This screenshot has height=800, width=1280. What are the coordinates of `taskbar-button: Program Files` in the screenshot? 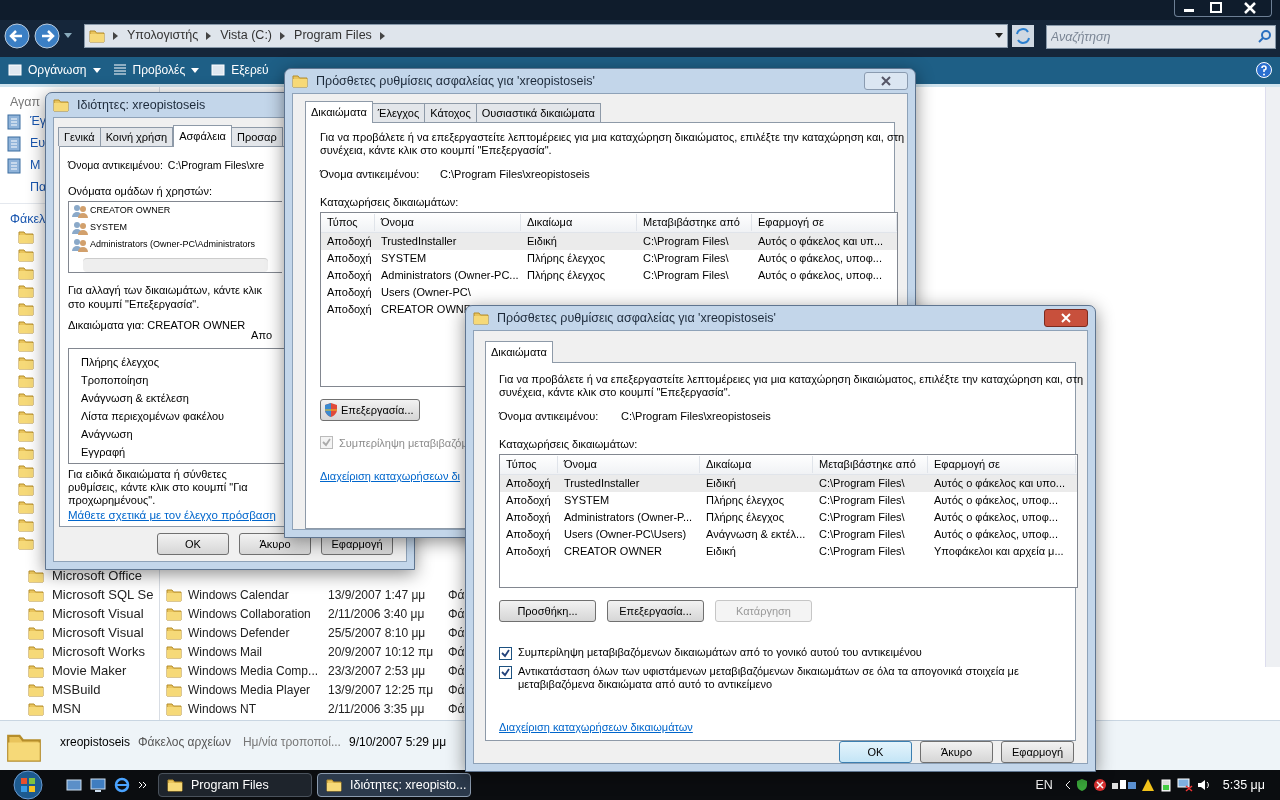 It's located at (235, 785).